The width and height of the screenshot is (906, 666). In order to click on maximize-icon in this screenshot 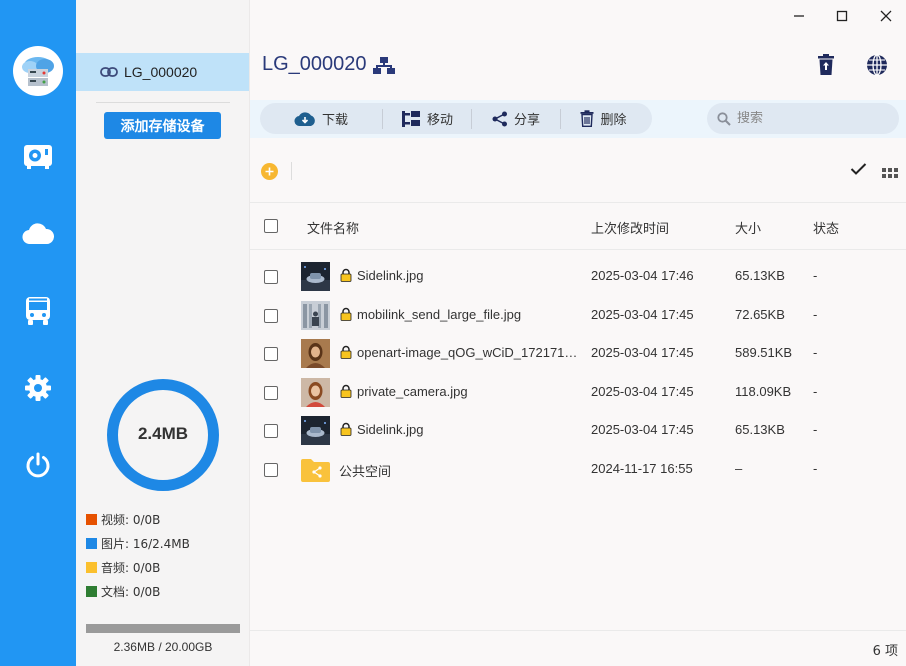, I will do `click(842, 16)`.